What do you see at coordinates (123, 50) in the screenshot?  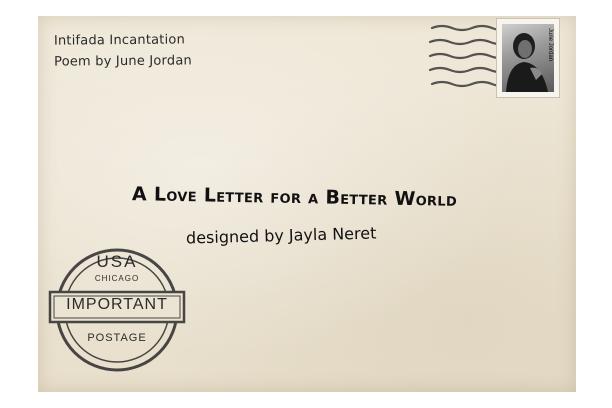 I see `return-address: Intifada Incantation Poem by June Jordan` at bounding box center [123, 50].